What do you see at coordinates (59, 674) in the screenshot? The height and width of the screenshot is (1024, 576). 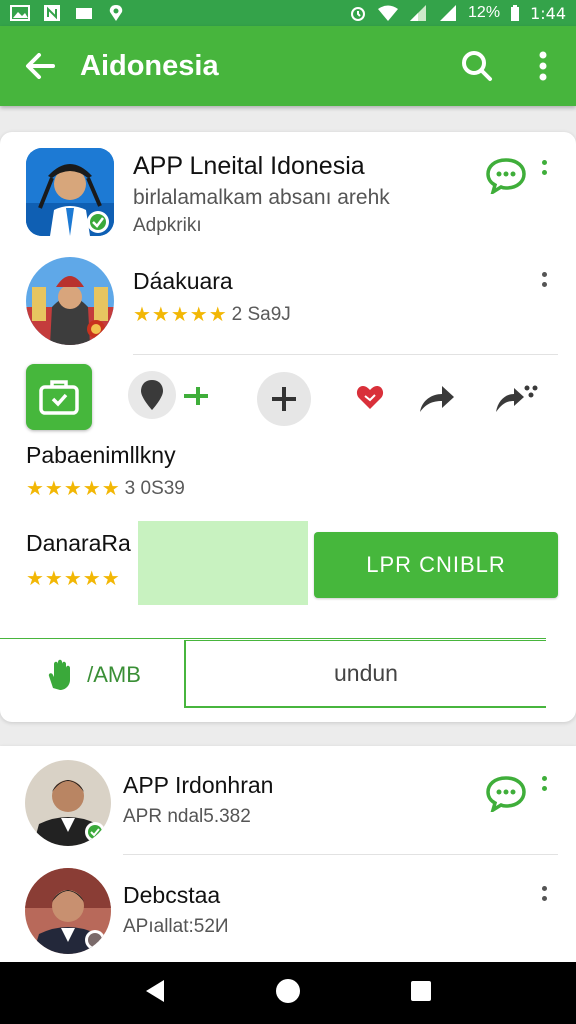 I see `hand-icon` at bounding box center [59, 674].